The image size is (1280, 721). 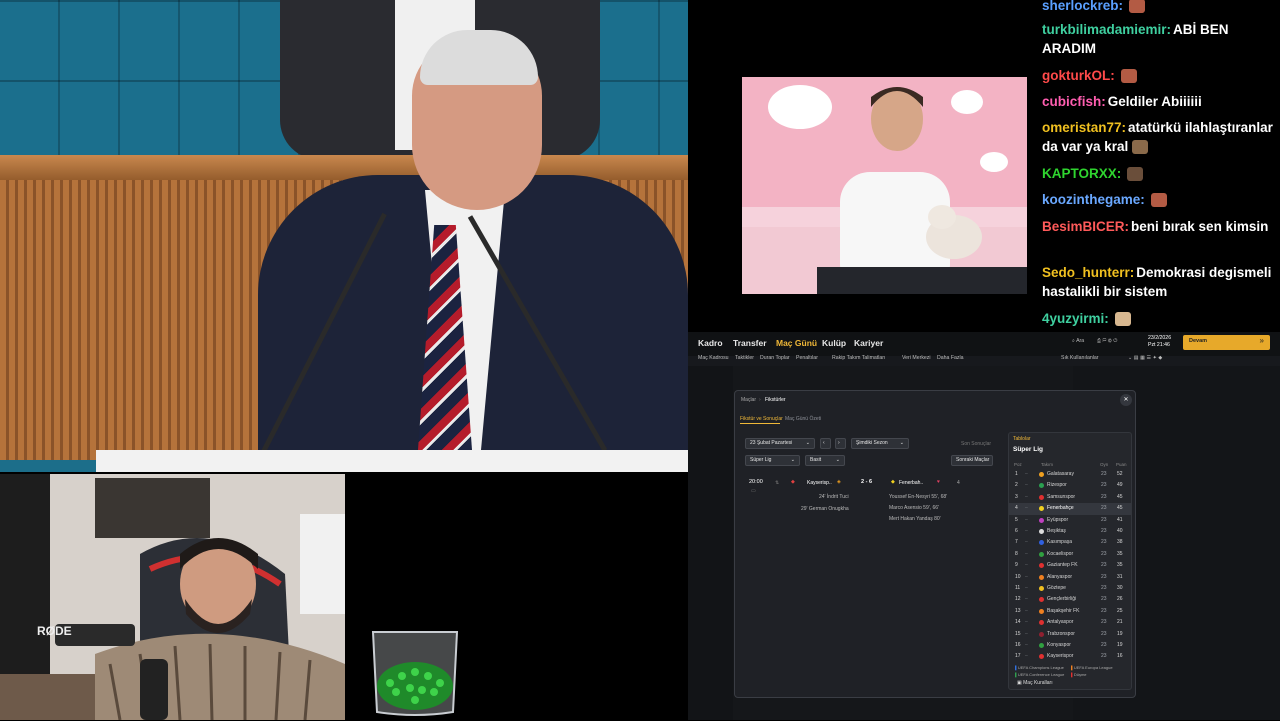 I want to click on chat-username: gokturkOL:, so click(x=1078, y=75).